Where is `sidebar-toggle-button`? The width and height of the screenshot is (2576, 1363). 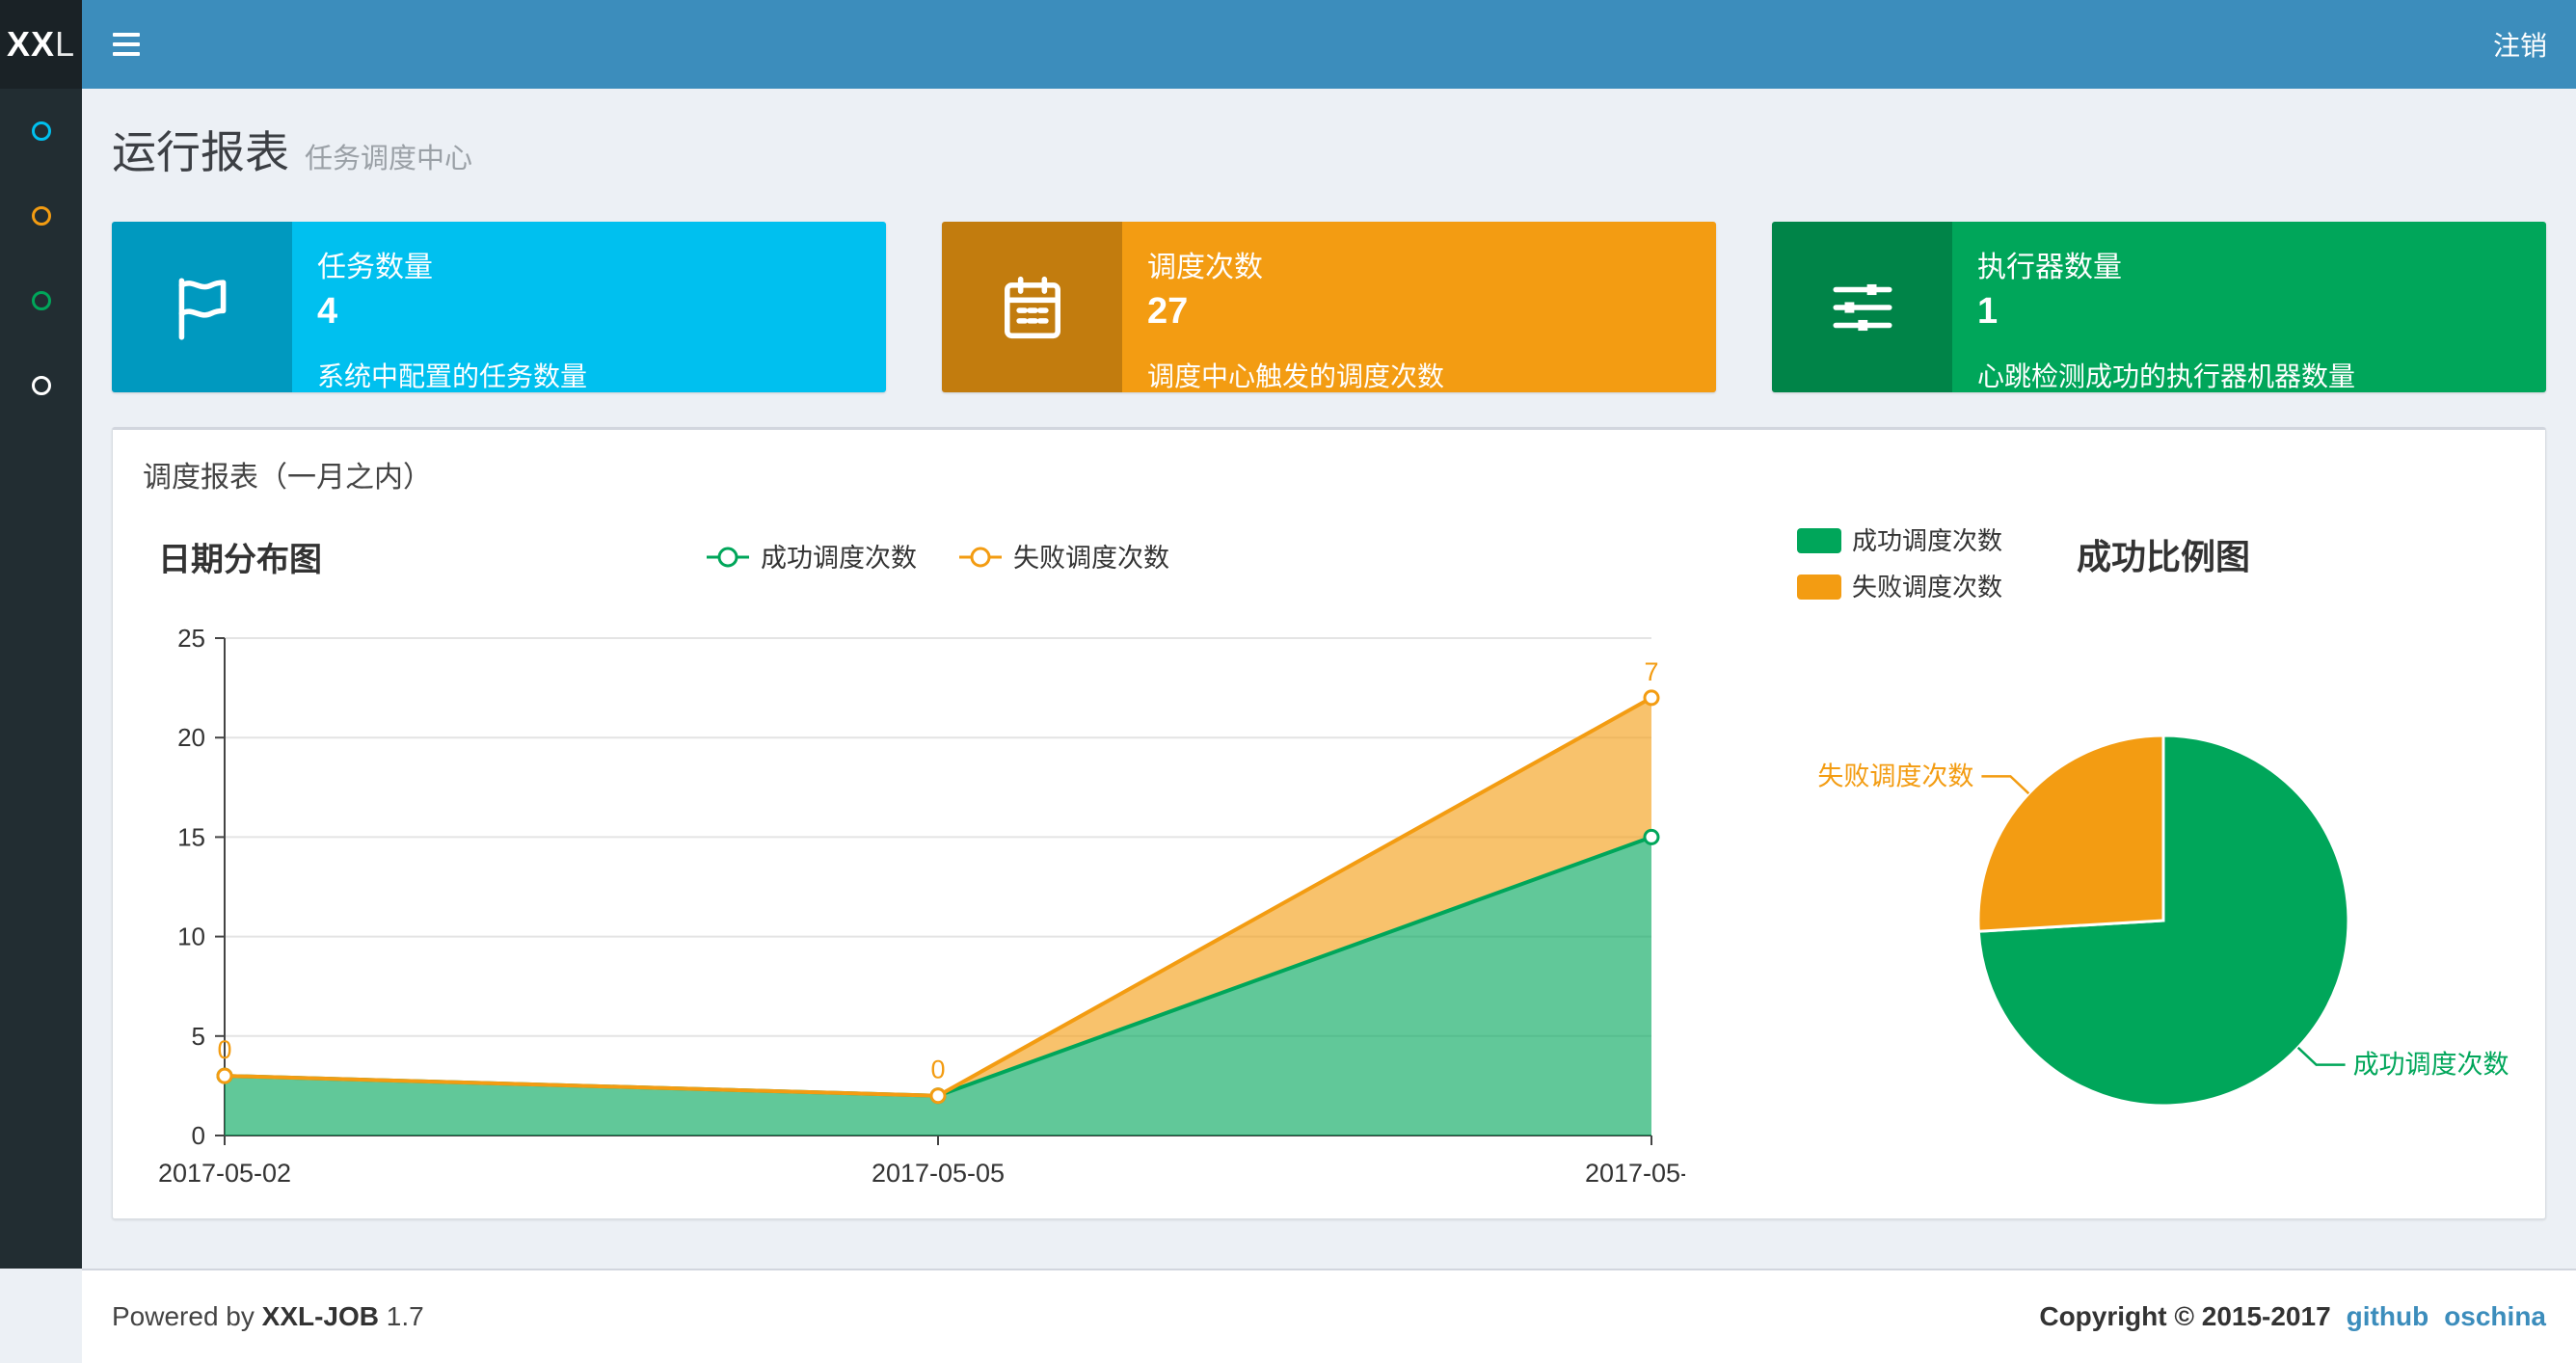
sidebar-toggle-button is located at coordinates (127, 44).